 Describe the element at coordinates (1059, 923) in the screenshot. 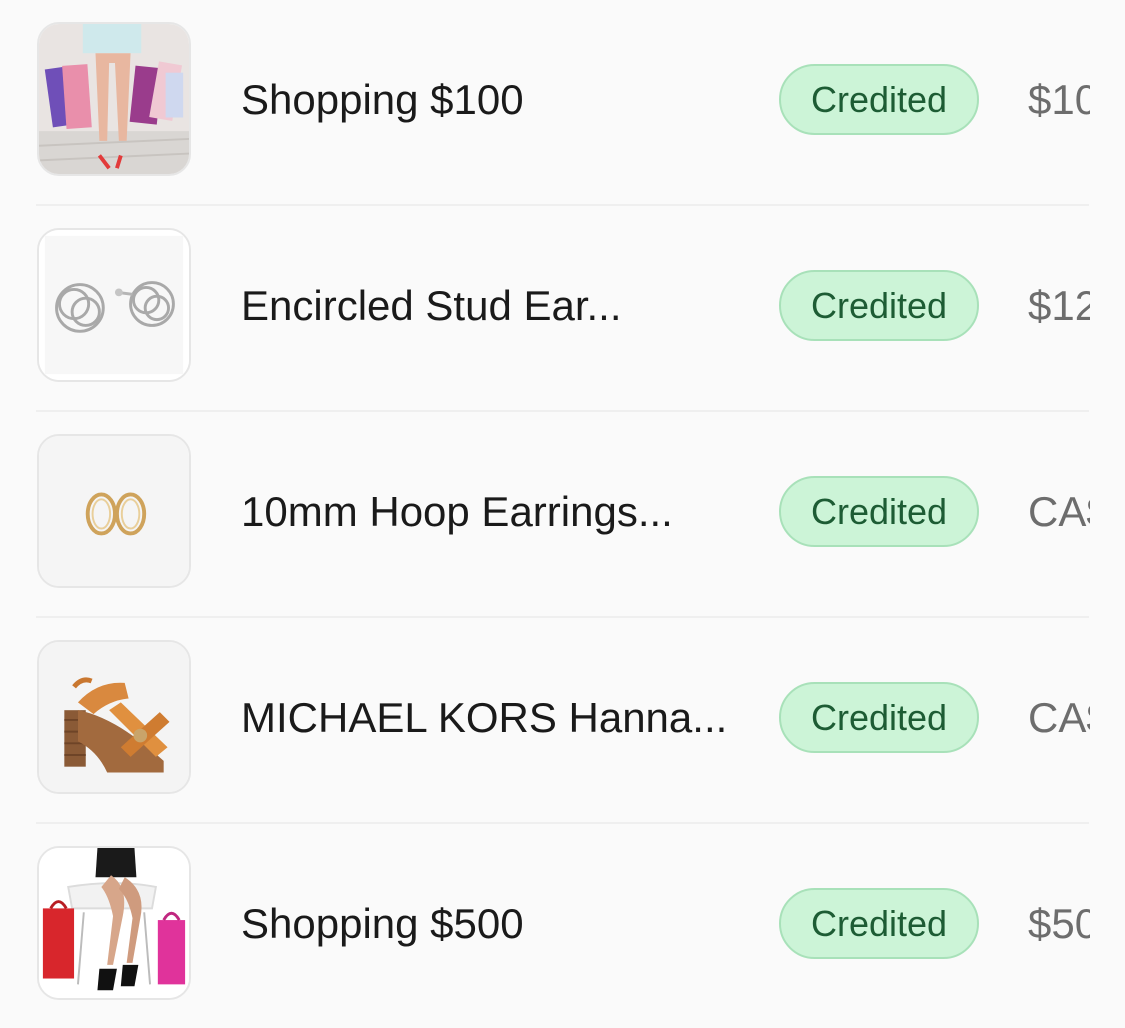

I see `item-amount: $500` at that location.